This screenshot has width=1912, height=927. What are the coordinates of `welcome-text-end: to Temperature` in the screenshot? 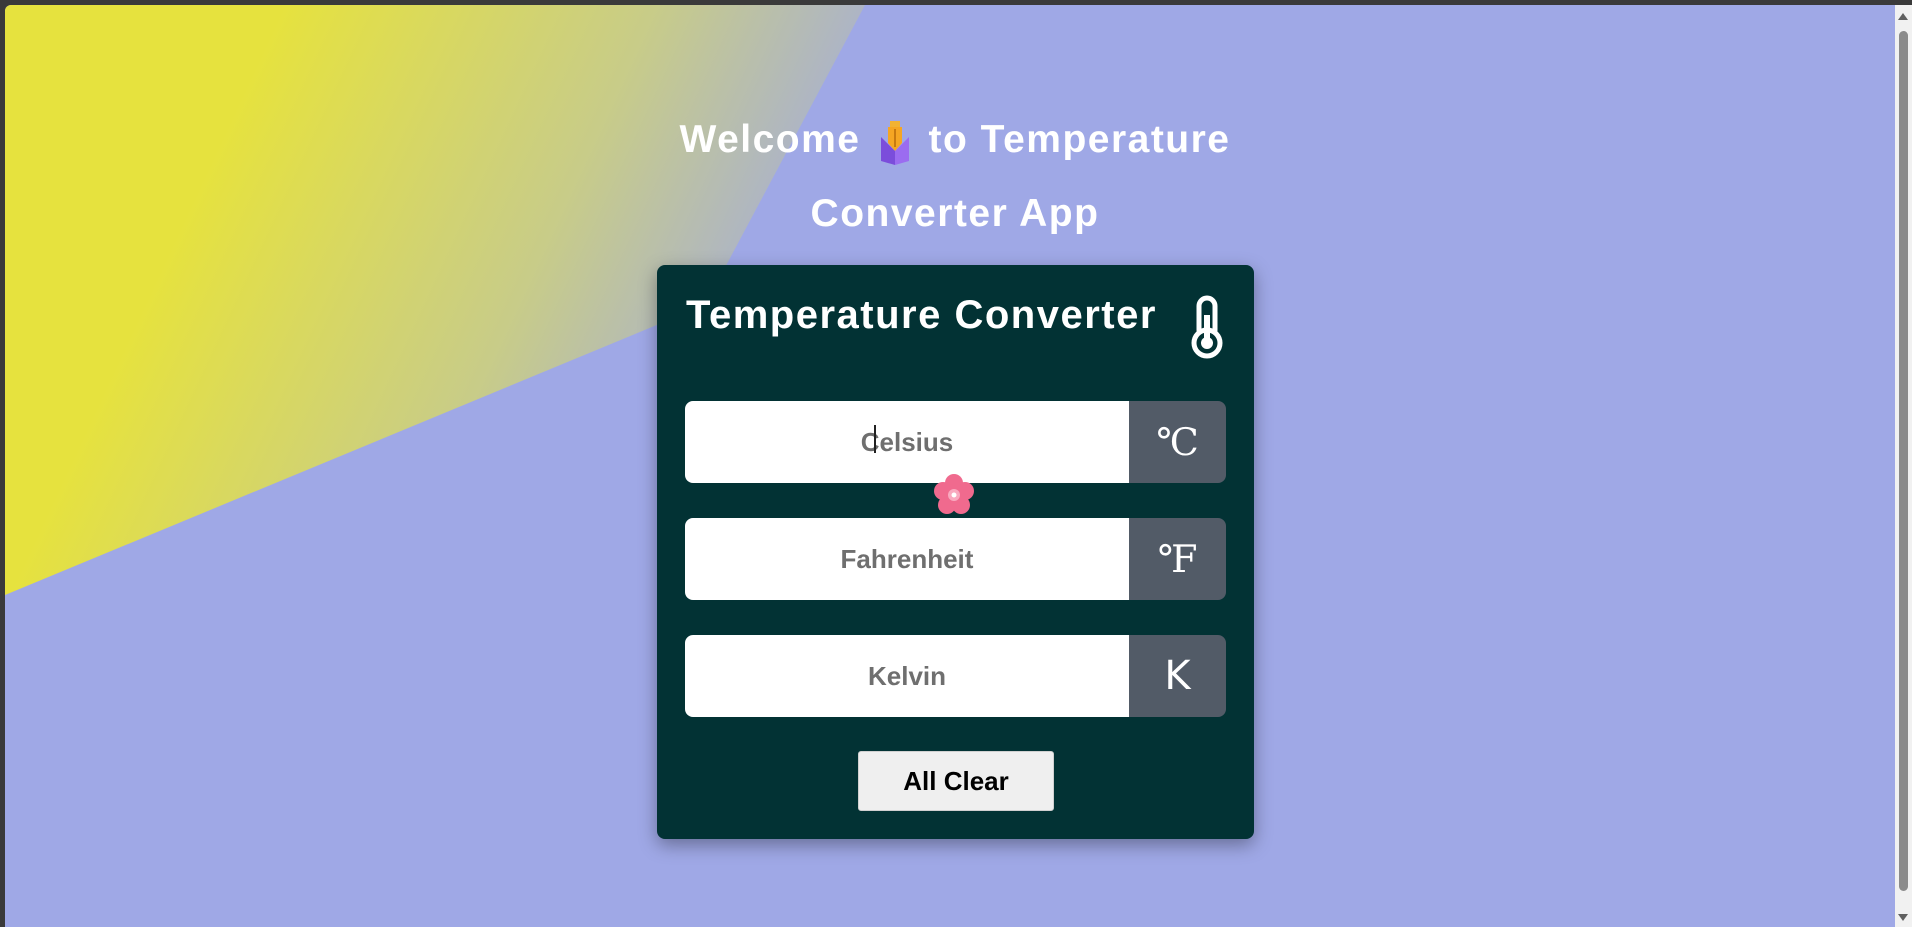 It's located at (1079, 139).